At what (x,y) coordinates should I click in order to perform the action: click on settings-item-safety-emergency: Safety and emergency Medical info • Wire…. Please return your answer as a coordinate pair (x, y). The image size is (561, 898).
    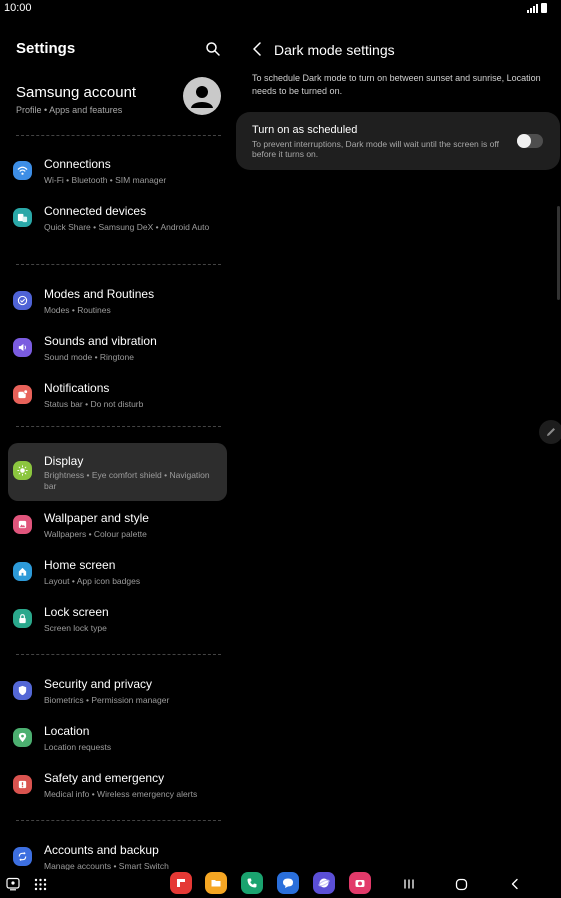
    Looking at the image, I should click on (117, 787).